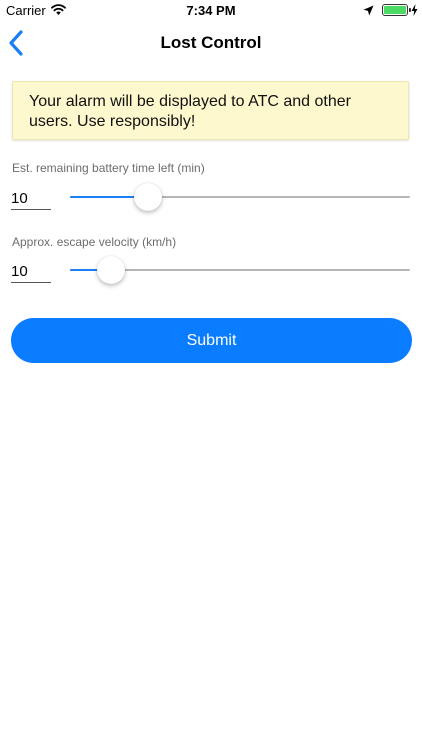 This screenshot has height=750, width=422. What do you see at coordinates (94, 242) in the screenshot?
I see `escape-velocity-label: Approx. escape velocity (km/h)` at bounding box center [94, 242].